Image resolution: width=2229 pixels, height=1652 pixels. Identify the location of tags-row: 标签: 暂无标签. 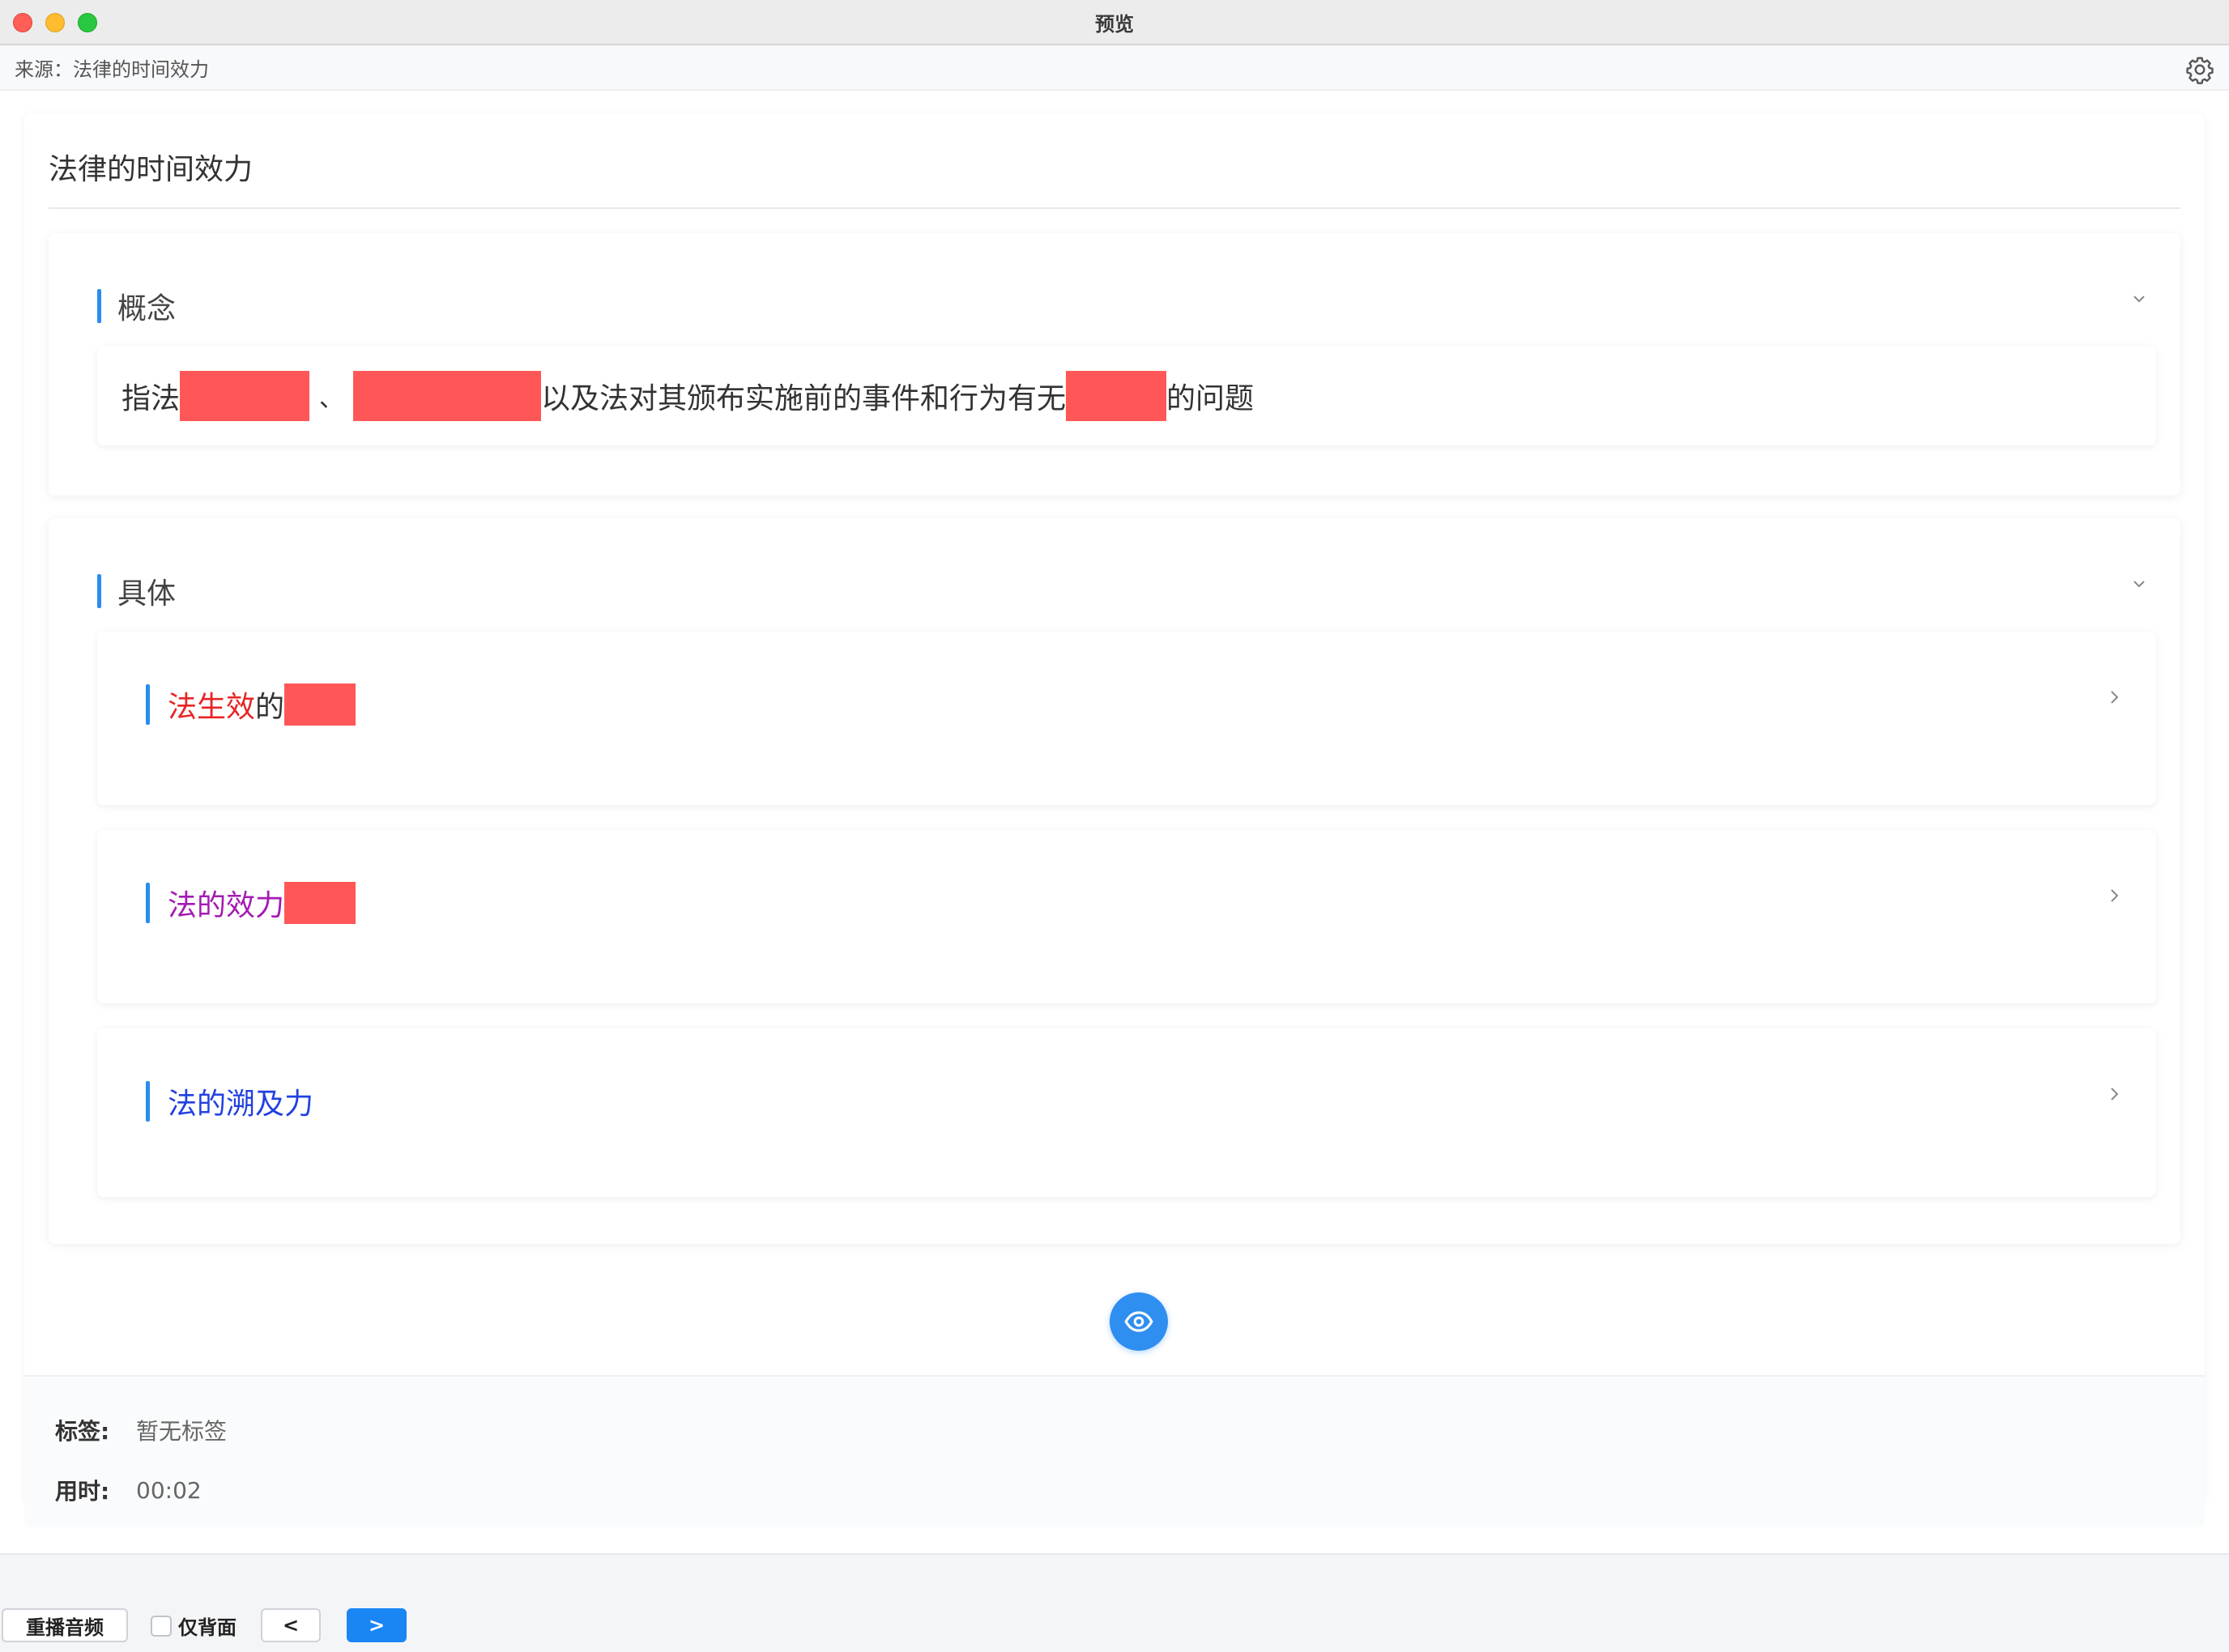
(141, 1430).